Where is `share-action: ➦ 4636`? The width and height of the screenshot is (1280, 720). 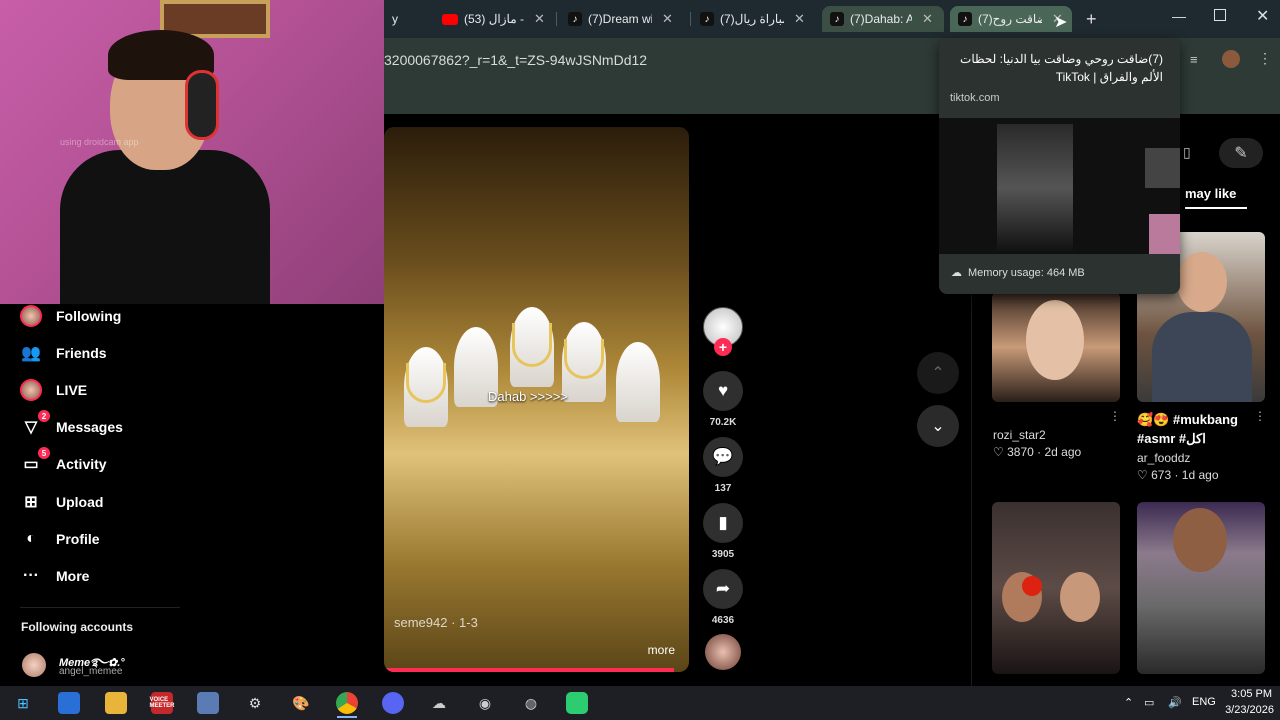
share-action: ➦ 4636 is located at coordinates (723, 597).